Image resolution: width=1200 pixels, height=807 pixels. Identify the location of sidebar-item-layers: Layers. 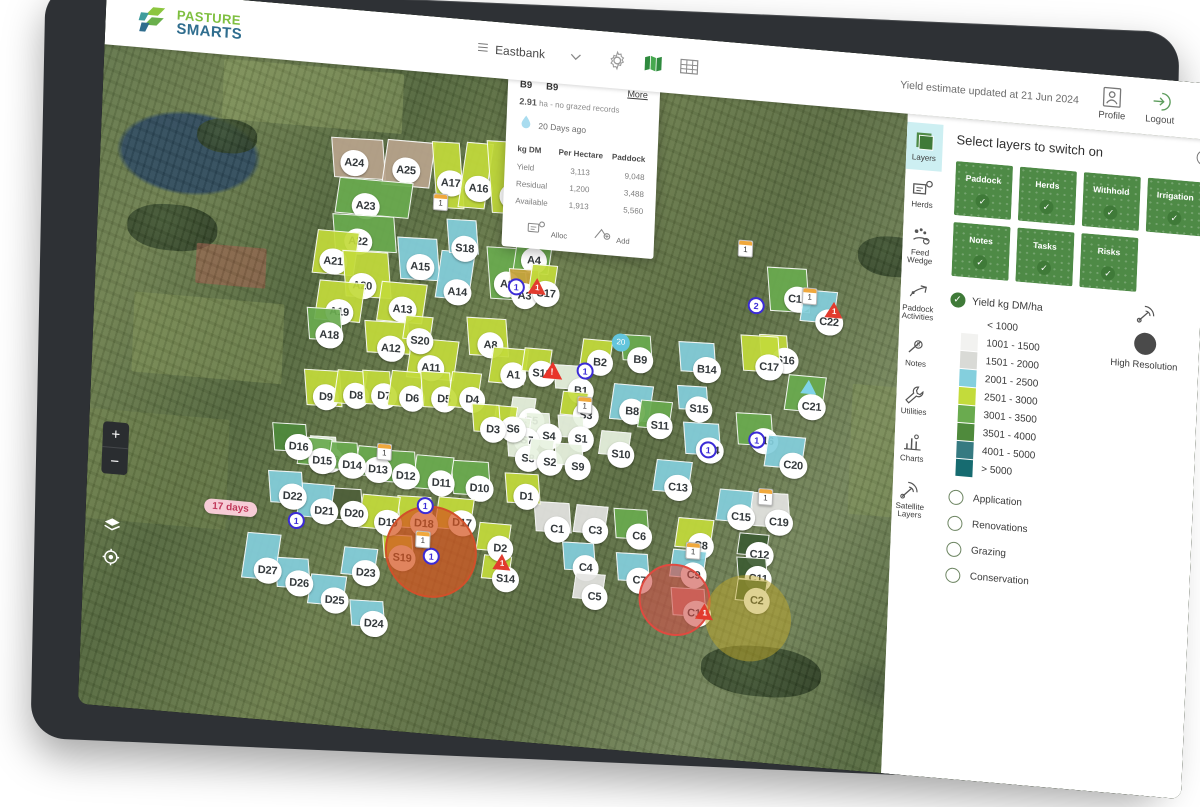
(924, 147).